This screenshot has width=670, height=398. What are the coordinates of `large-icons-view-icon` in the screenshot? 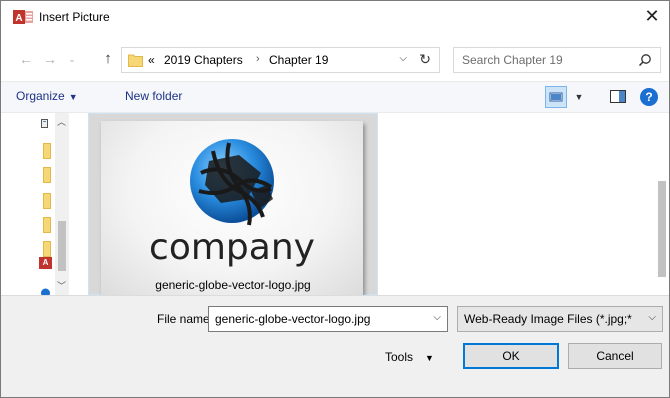 It's located at (556, 97).